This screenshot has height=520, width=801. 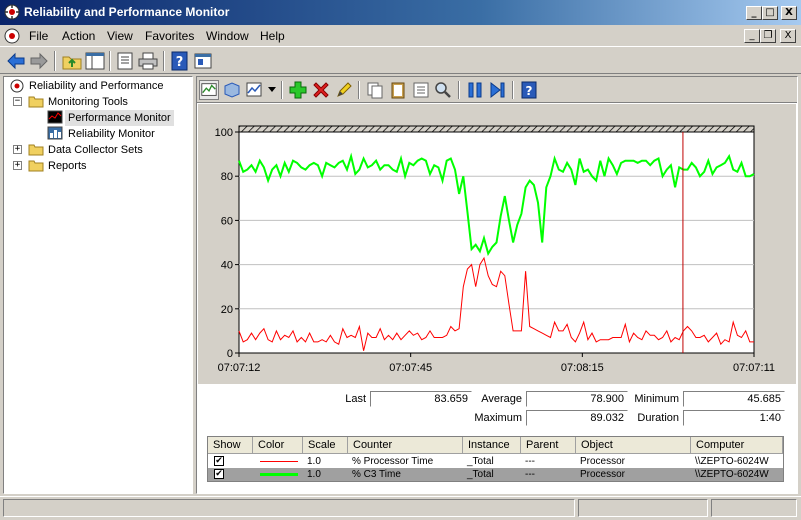 What do you see at coordinates (12, 12) in the screenshot?
I see `app-icon` at bounding box center [12, 12].